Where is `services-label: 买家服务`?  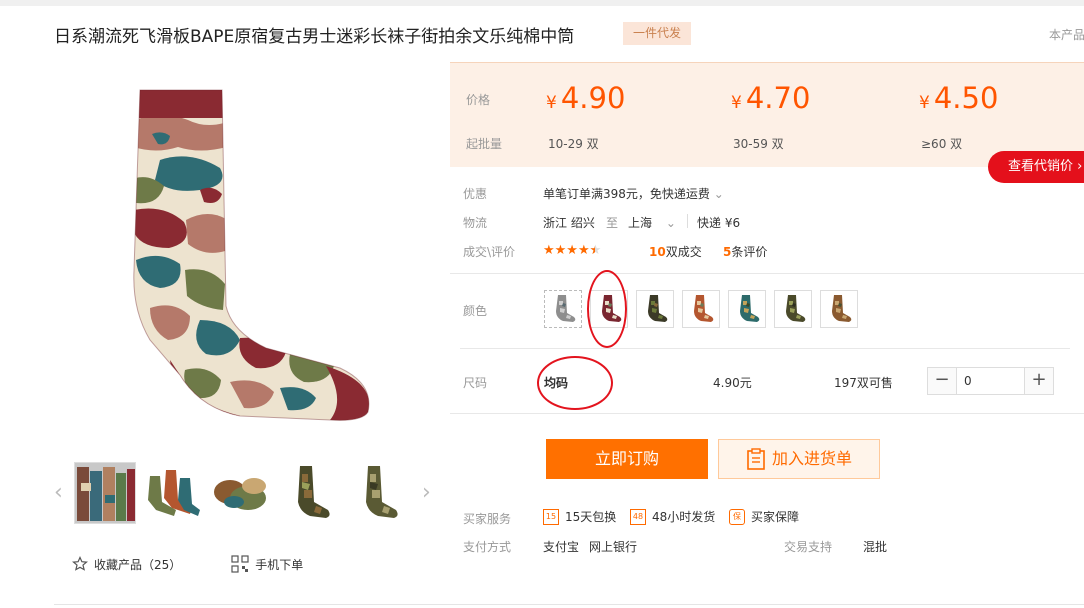 services-label: 买家服务 is located at coordinates (487, 519).